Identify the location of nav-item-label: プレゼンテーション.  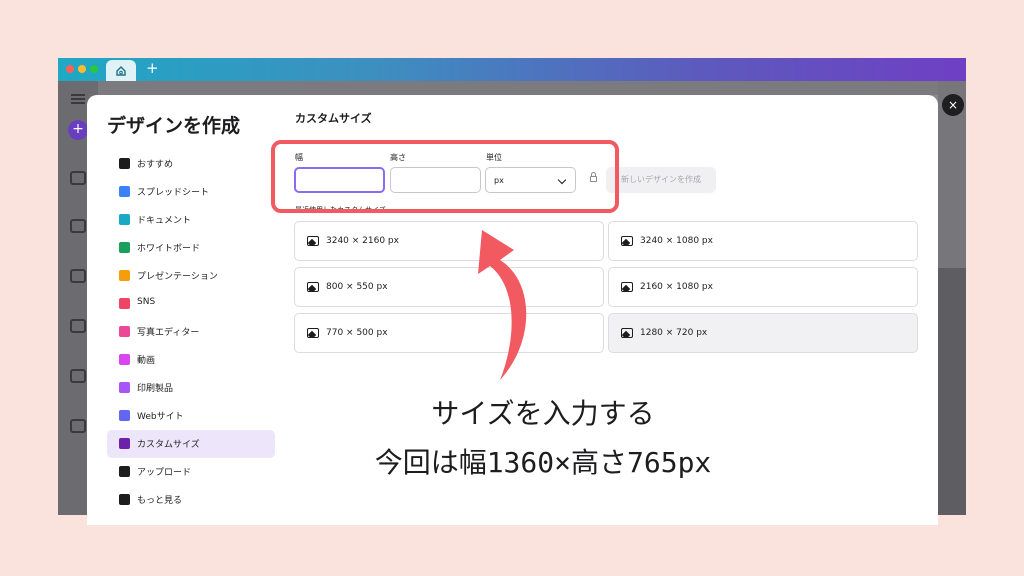
(177, 277).